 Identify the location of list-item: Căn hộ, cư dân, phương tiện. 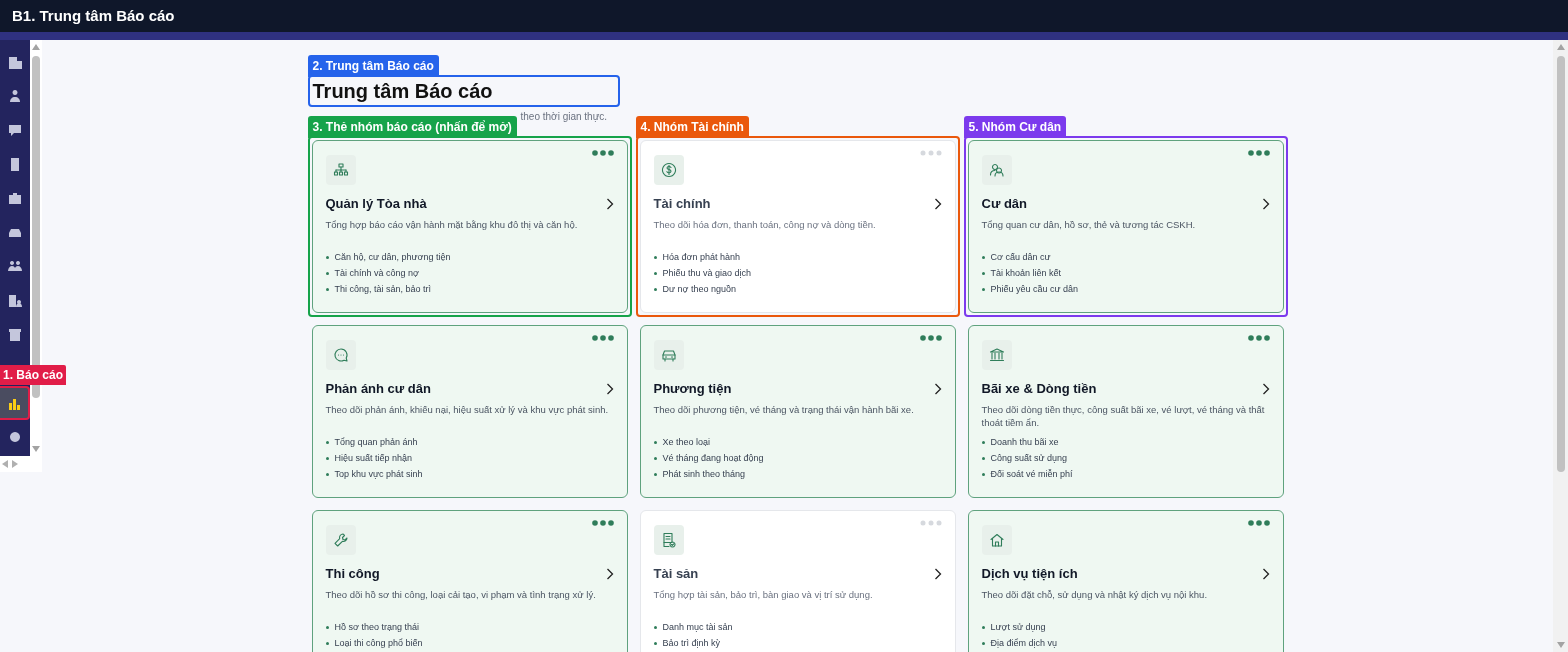
(392, 257).